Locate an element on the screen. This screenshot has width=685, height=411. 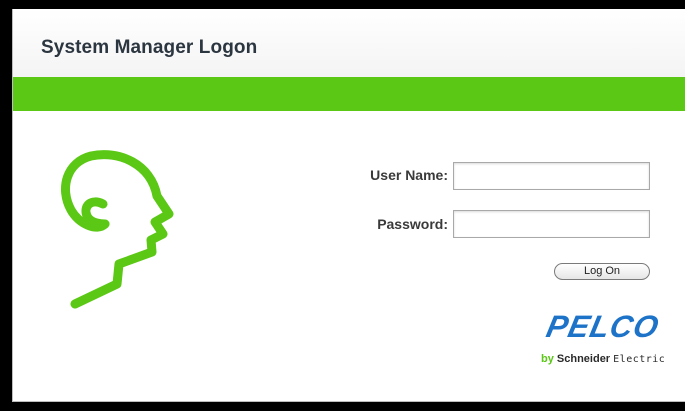
byline-company-suffix: Electric is located at coordinates (639, 359).